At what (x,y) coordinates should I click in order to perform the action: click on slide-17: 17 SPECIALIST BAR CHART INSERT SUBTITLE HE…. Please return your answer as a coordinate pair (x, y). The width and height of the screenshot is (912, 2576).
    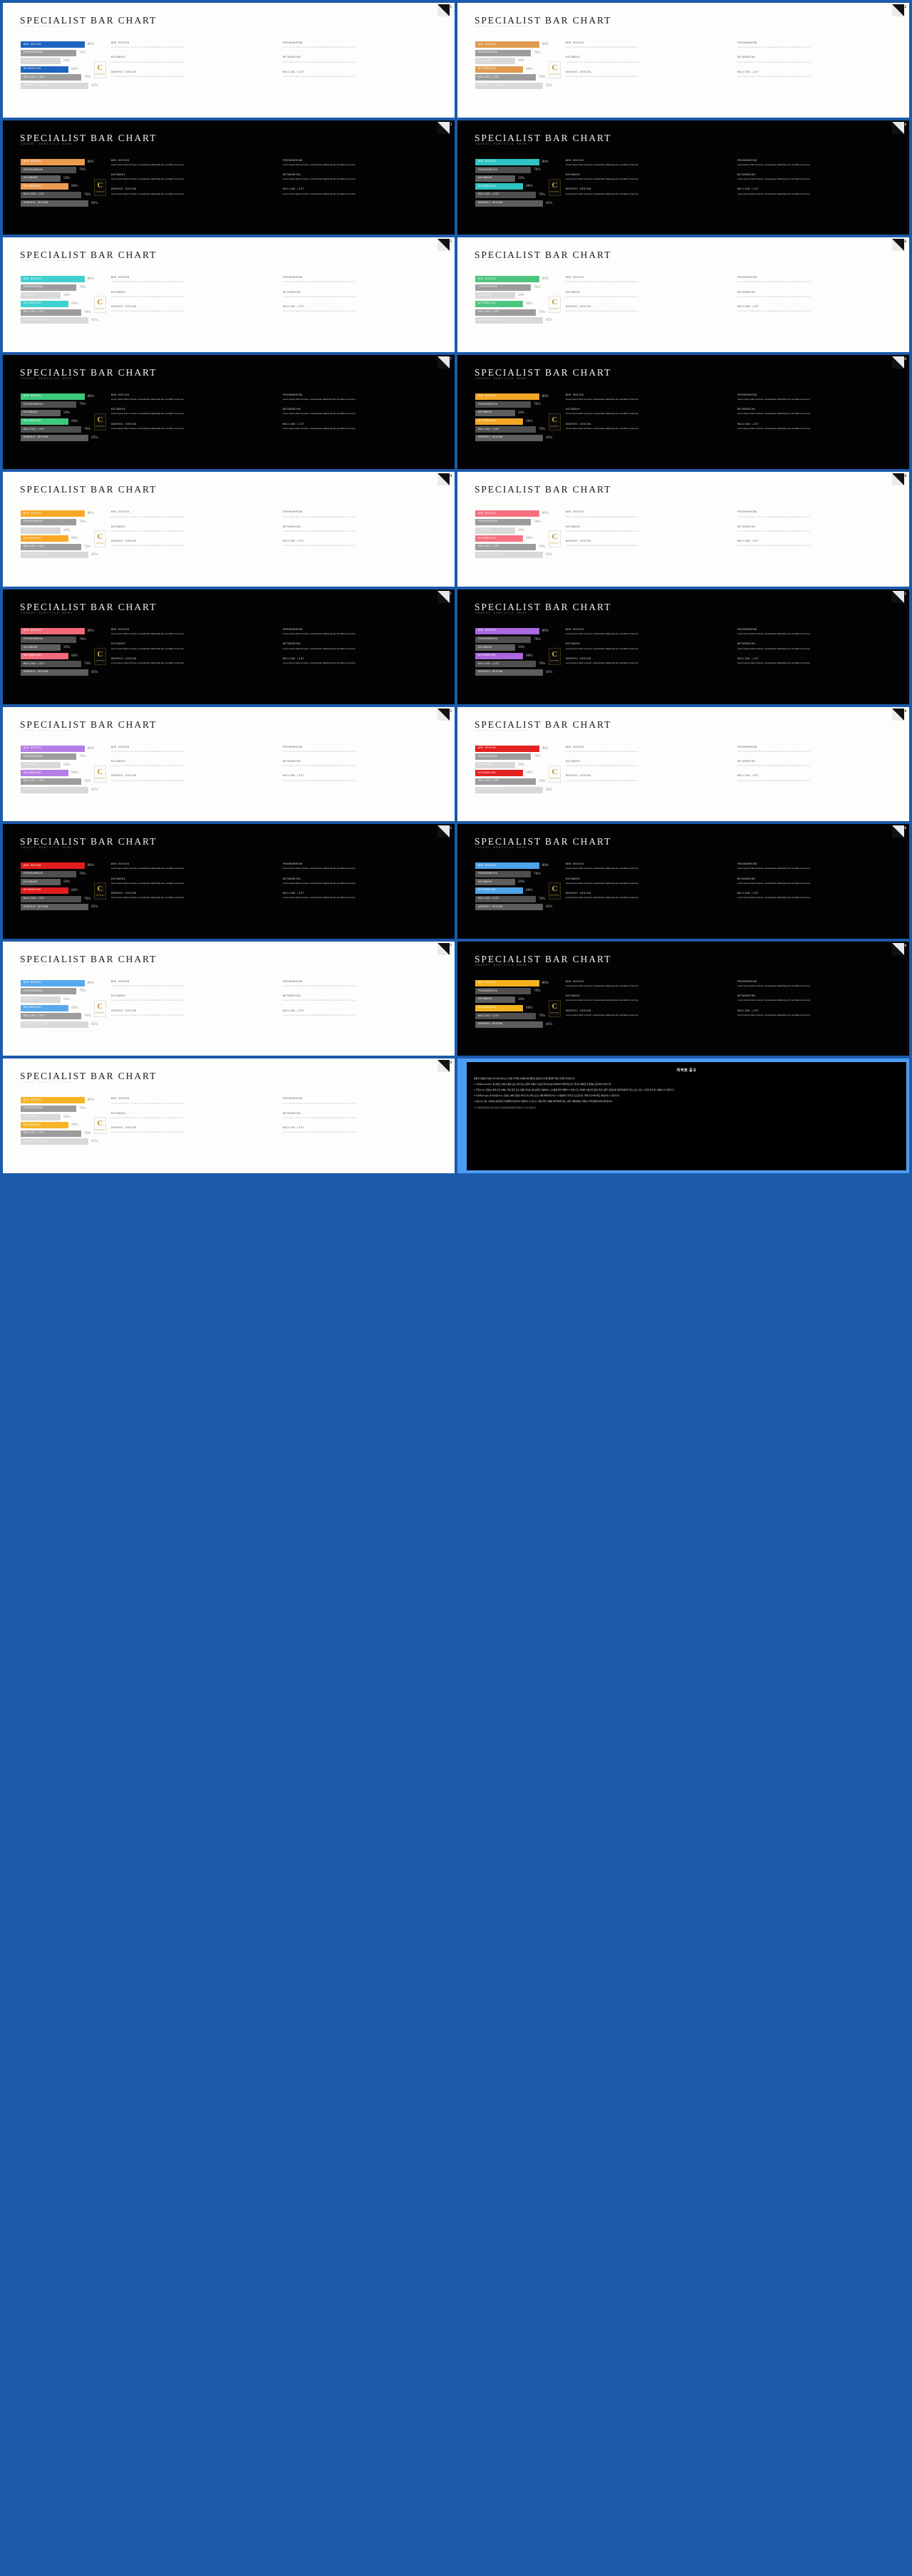
    Looking at the image, I should click on (229, 998).